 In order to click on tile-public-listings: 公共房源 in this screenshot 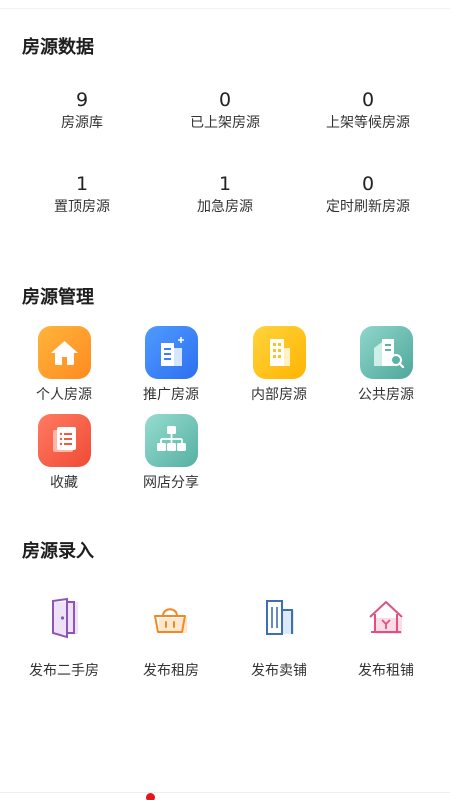, I will do `click(386, 365)`.